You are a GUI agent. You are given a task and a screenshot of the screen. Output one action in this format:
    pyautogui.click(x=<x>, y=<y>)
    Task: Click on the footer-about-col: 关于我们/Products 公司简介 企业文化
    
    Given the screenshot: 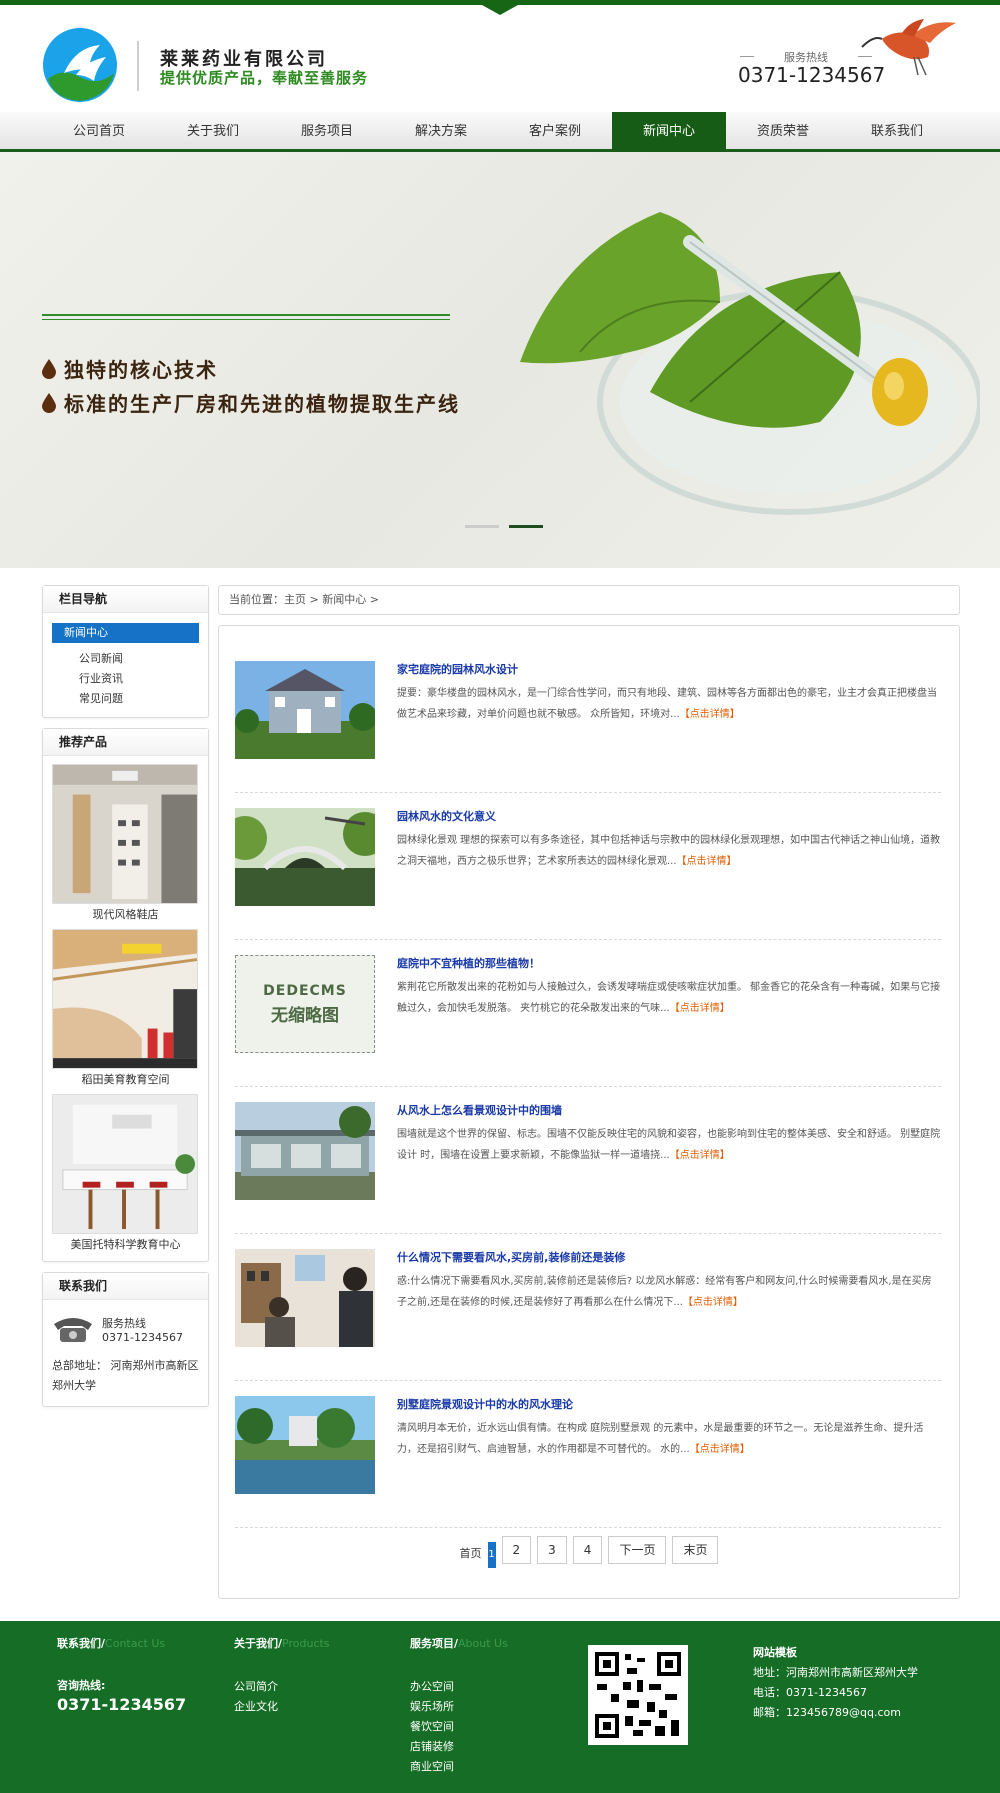 What is the action you would take?
    pyautogui.click(x=282, y=1676)
    